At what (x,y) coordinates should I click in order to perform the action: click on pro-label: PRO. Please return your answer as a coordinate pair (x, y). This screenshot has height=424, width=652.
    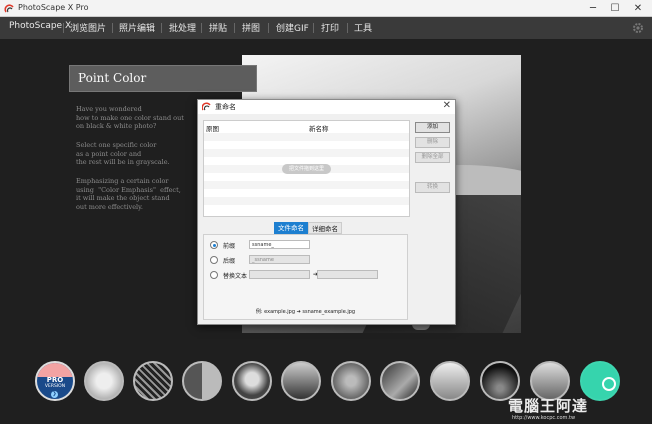
    Looking at the image, I should click on (55, 380).